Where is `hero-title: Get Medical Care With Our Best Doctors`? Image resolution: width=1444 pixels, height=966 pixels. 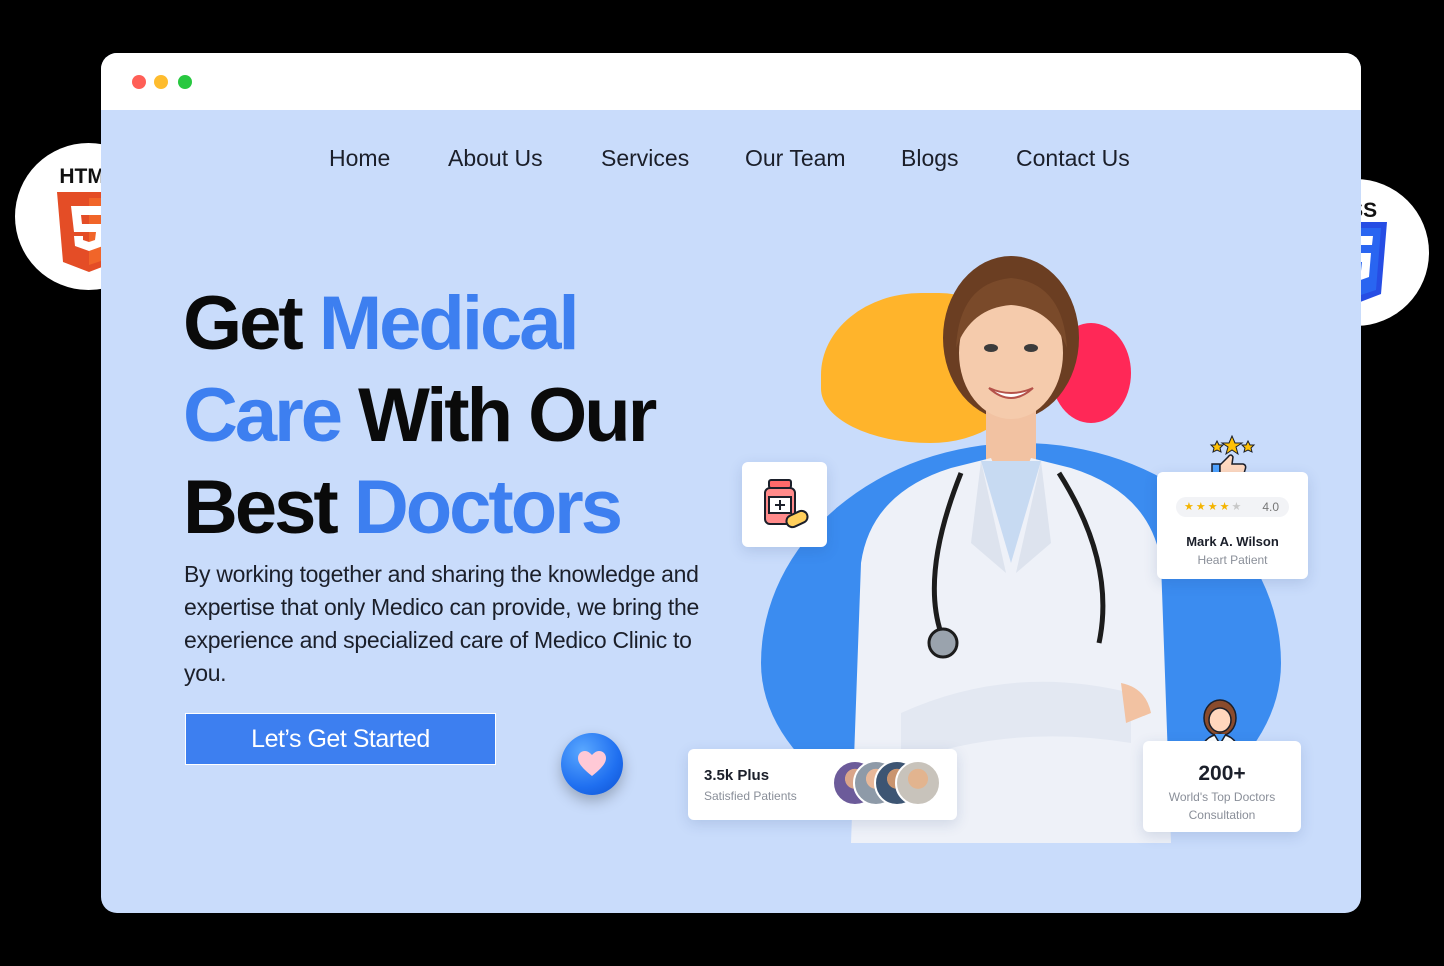 hero-title: Get Medical Care With Our Best Doctors is located at coordinates (463, 416).